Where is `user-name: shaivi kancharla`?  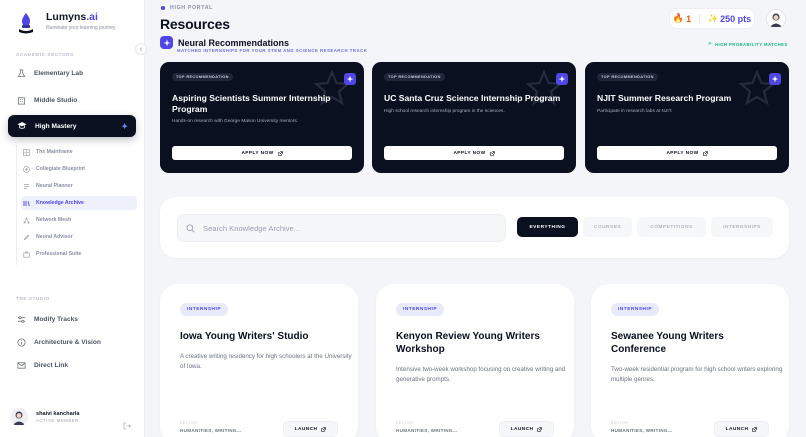 user-name: shaivi kancharla is located at coordinates (58, 414).